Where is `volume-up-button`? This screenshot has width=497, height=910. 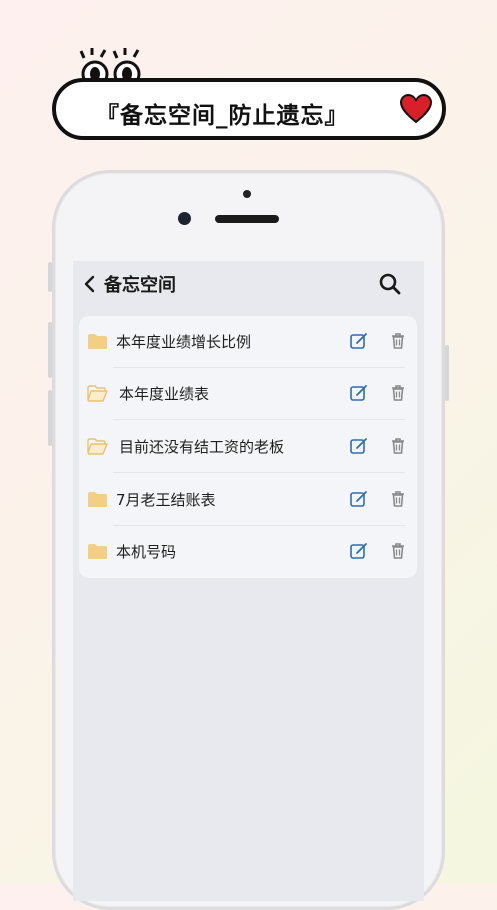
volume-up-button is located at coordinates (50, 277).